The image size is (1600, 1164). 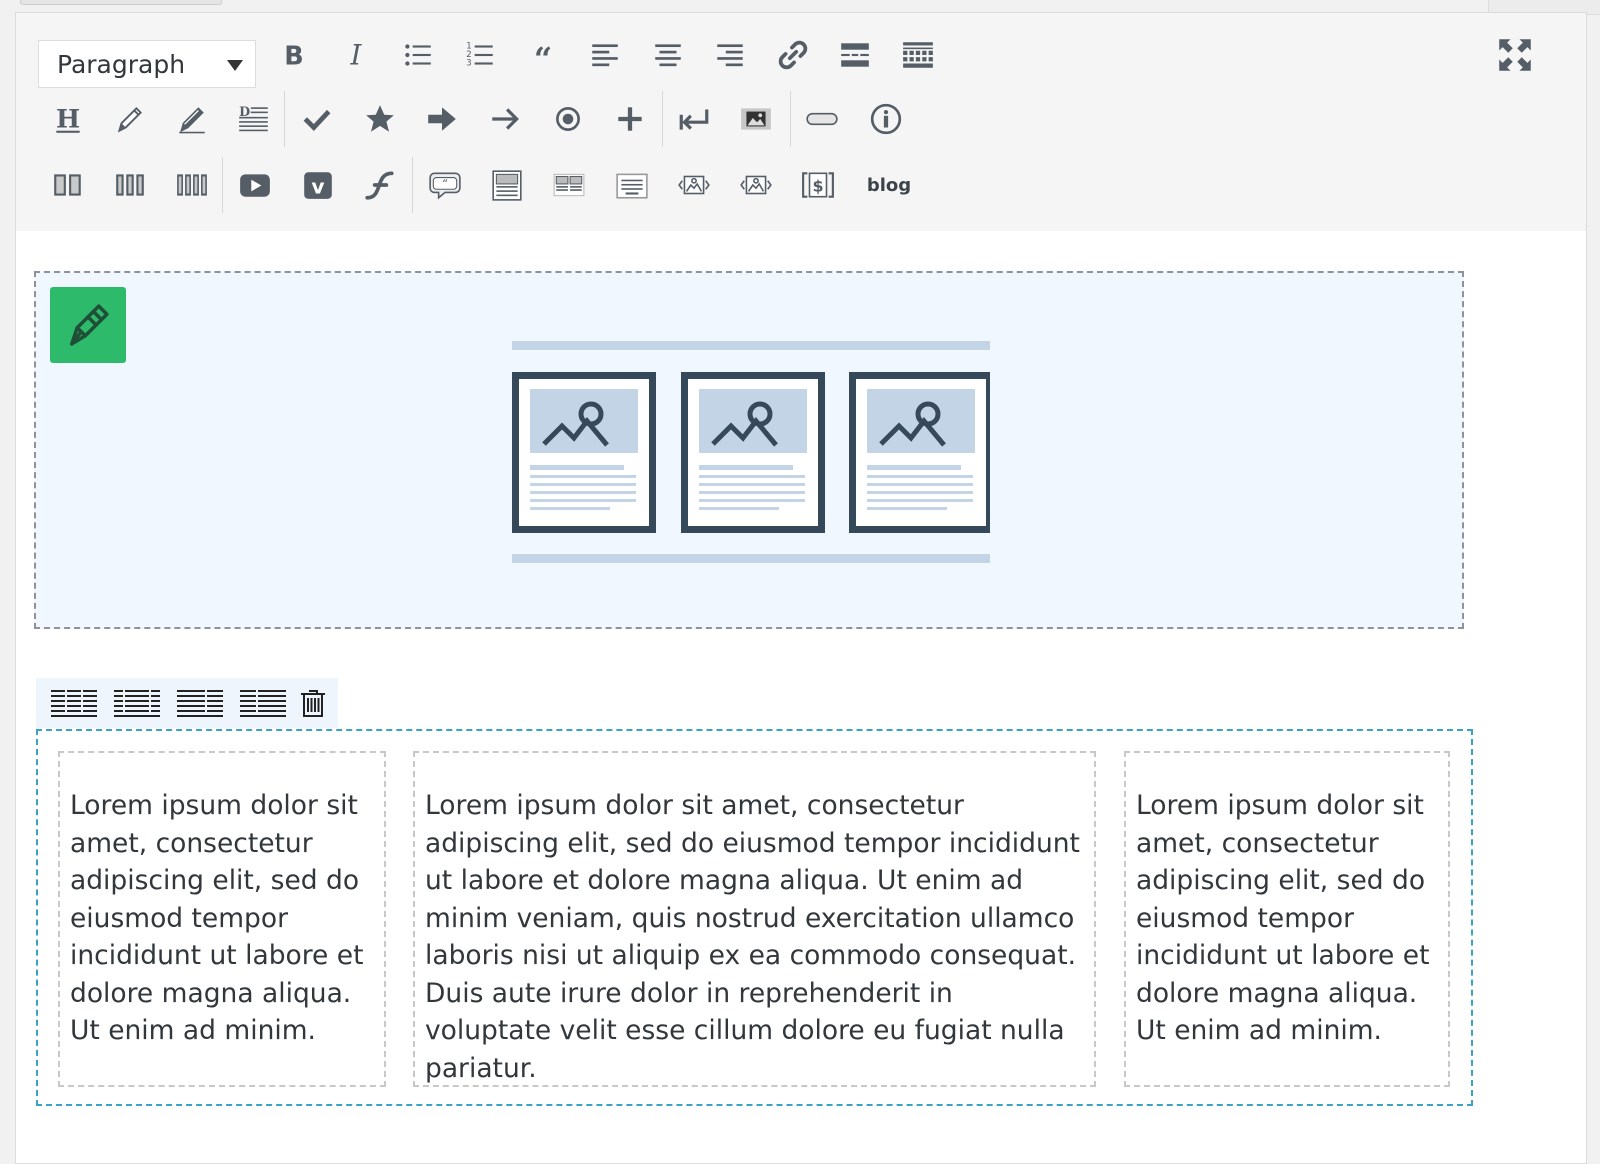 I want to click on star-icon, so click(x=380, y=119).